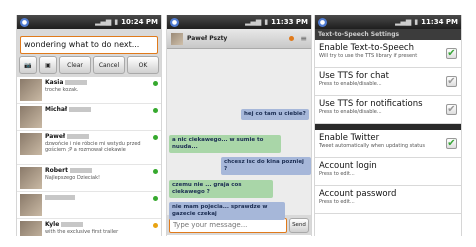  Describe the element at coordinates (266, 166) in the screenshot. I see `message-bubble: chcesz isc do kina pozniej ?` at that location.